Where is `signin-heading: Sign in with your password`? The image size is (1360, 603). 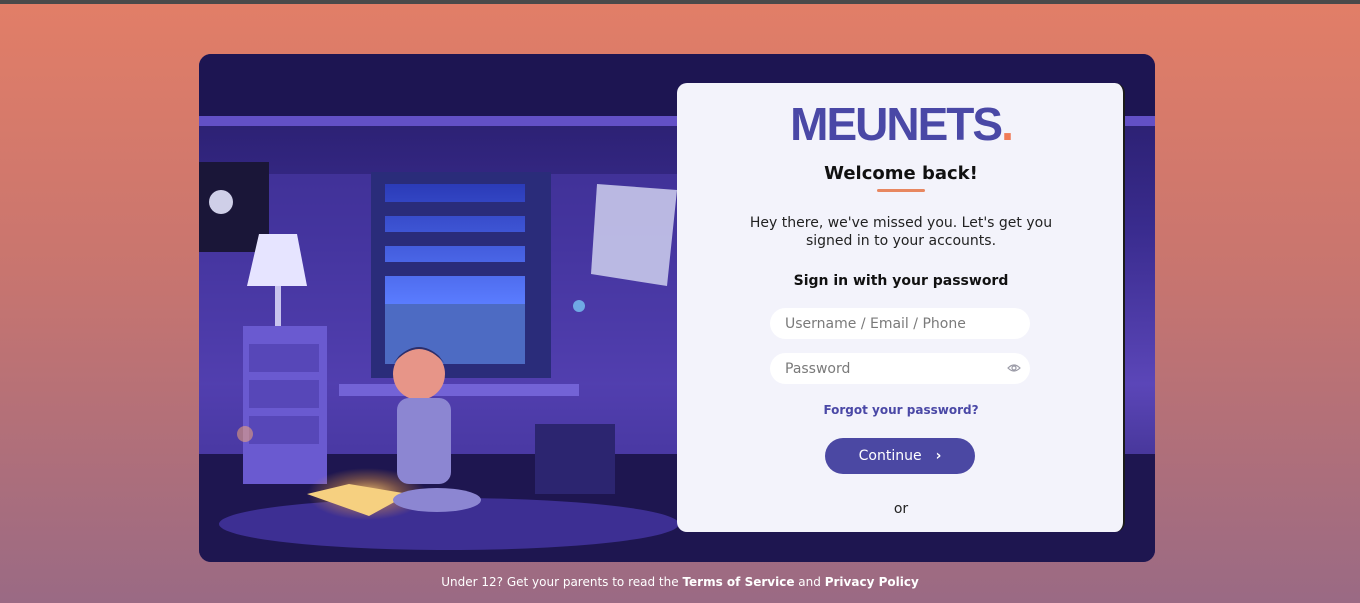
signin-heading: Sign in with your password is located at coordinates (901, 281).